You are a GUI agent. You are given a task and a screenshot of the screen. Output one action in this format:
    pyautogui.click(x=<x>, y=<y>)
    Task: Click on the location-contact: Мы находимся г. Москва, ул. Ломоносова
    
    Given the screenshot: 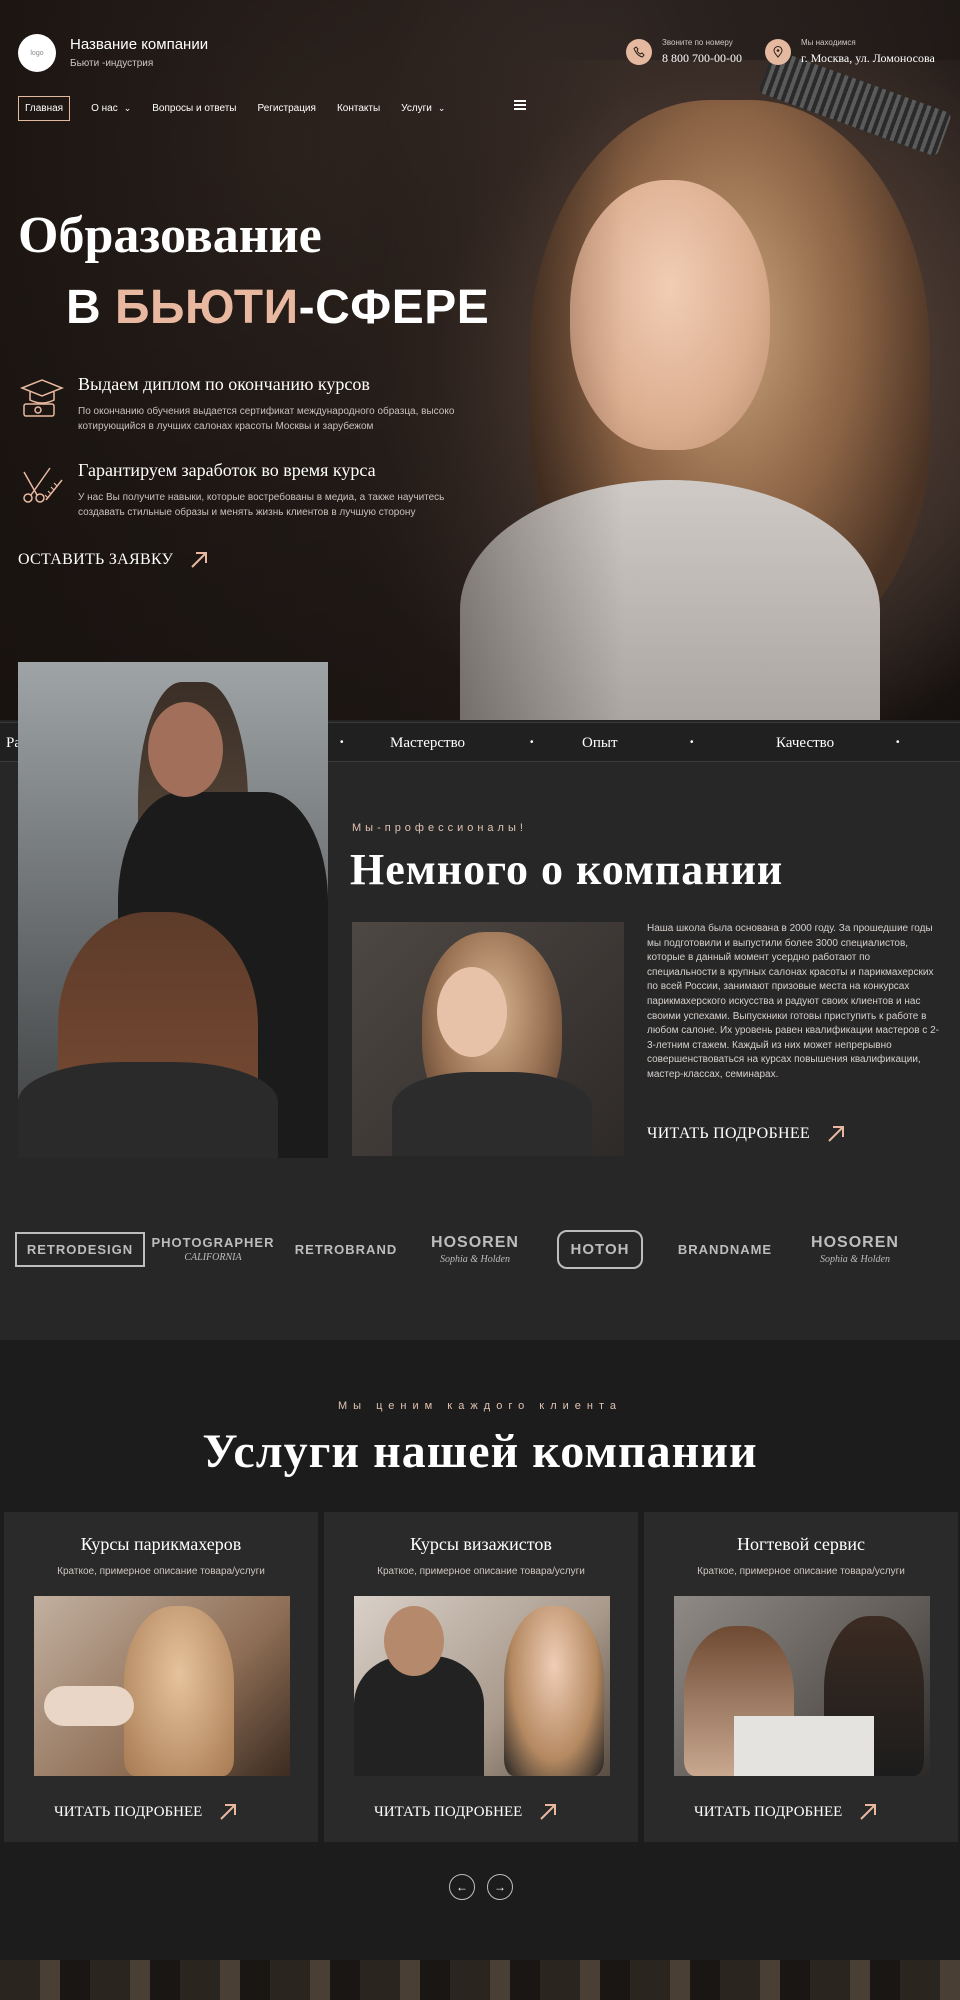 What is the action you would take?
    pyautogui.click(x=850, y=52)
    